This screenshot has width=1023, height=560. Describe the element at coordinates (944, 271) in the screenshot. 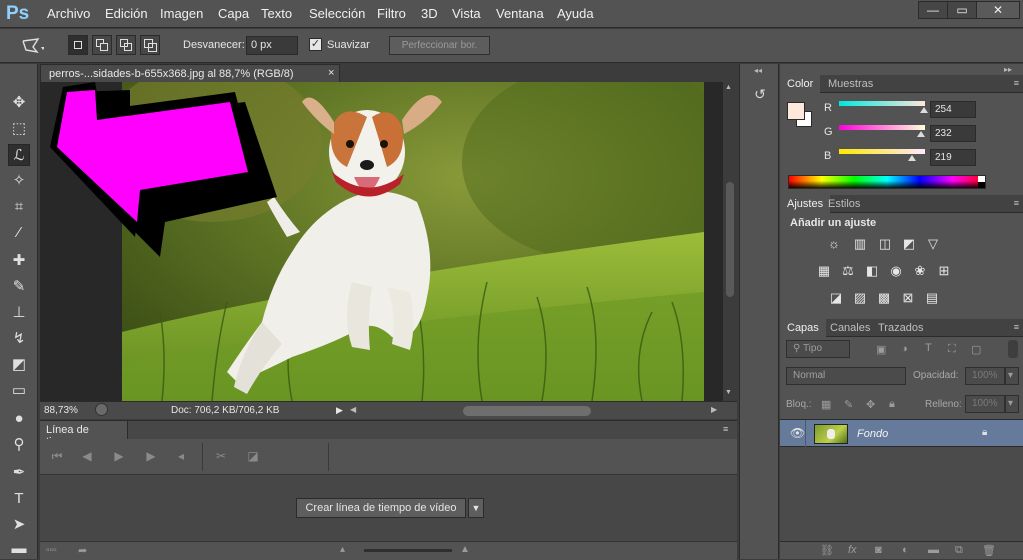

I see `color-lookup-icon: ⊞` at that location.